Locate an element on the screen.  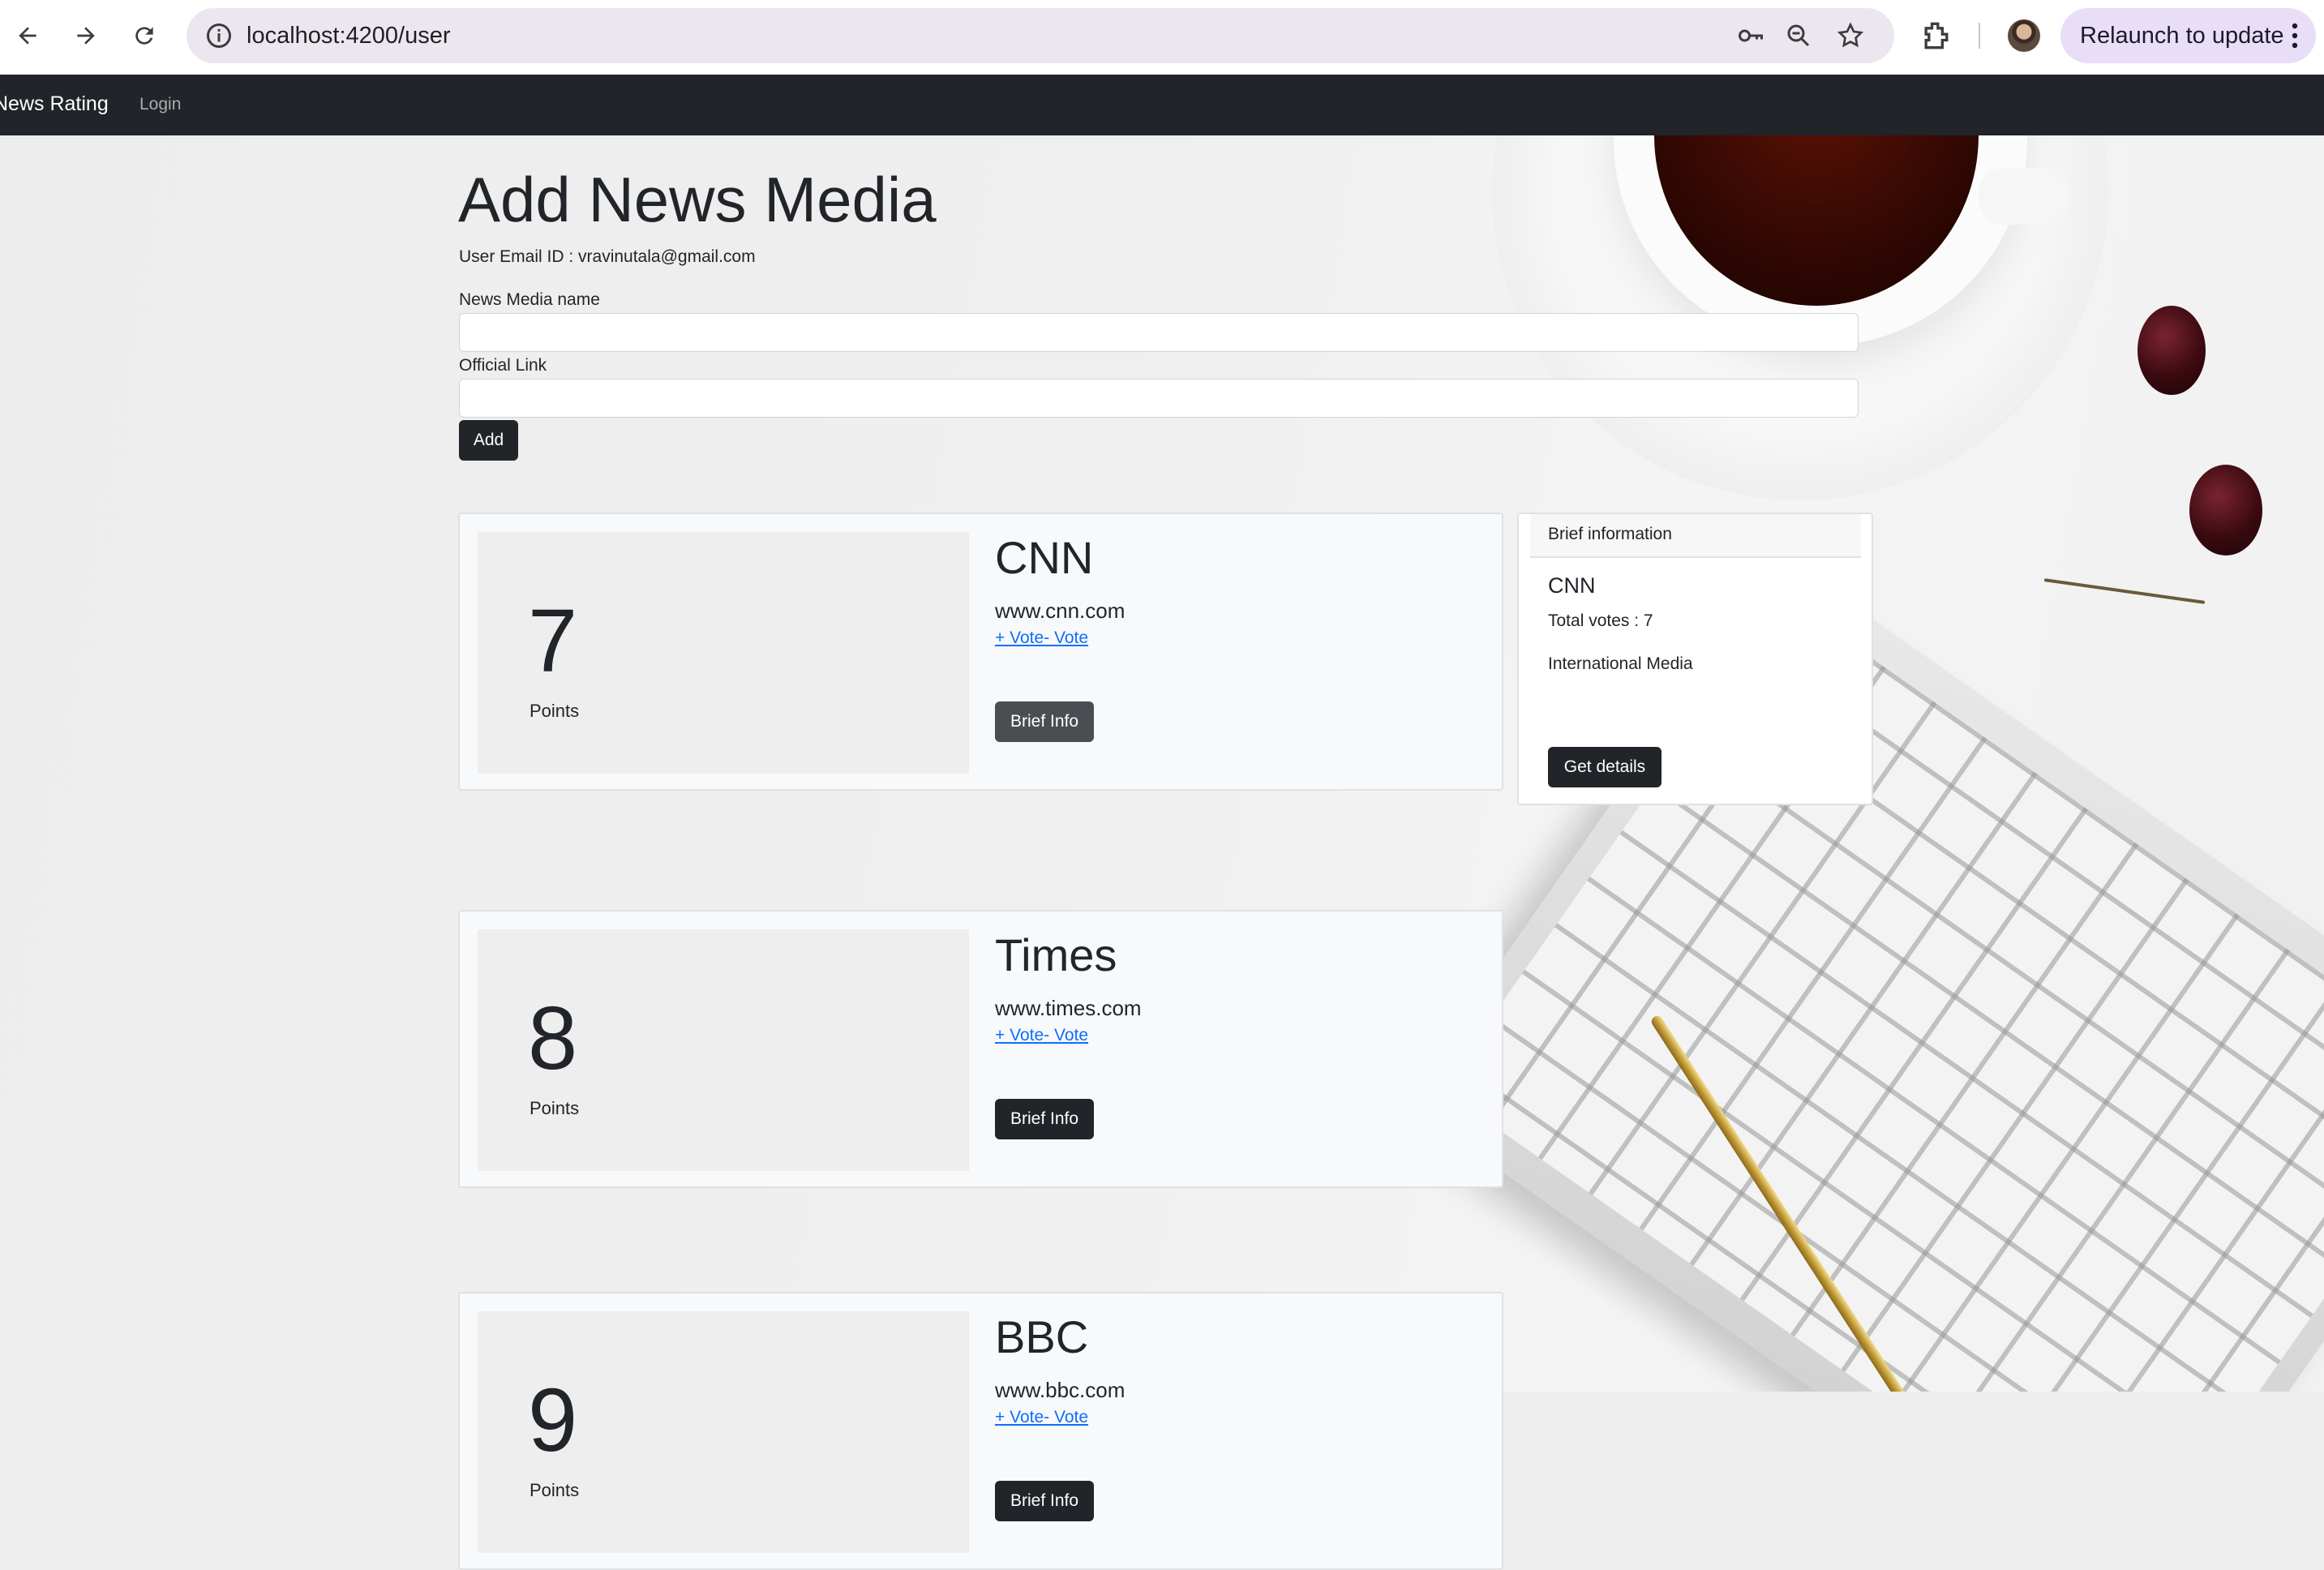
site-info-icon is located at coordinates (219, 35).